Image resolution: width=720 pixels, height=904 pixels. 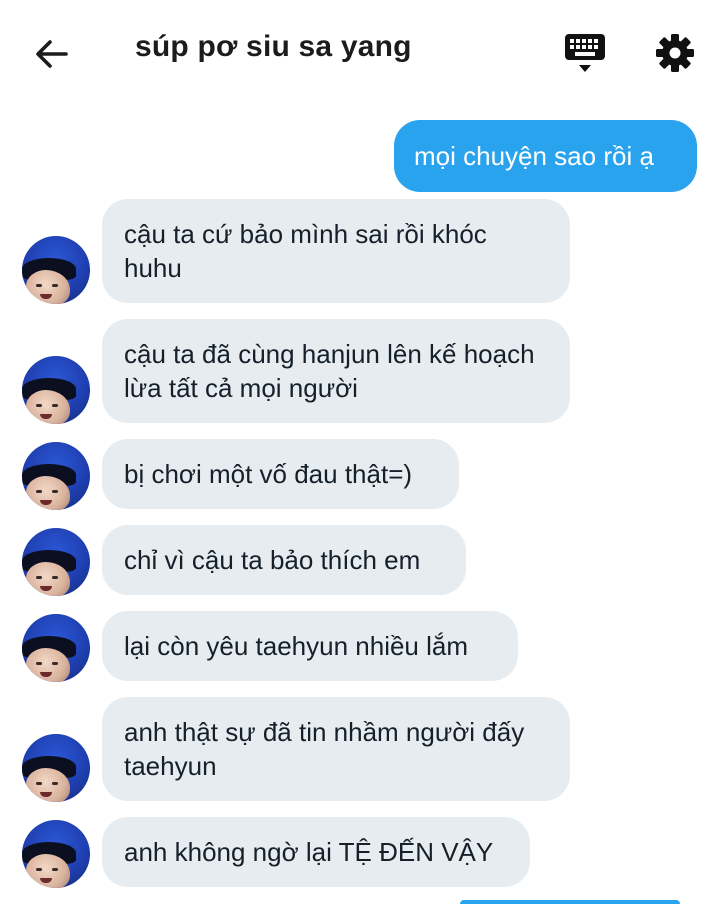 What do you see at coordinates (570, 902) in the screenshot?
I see `next-outgoing-message-edge` at bounding box center [570, 902].